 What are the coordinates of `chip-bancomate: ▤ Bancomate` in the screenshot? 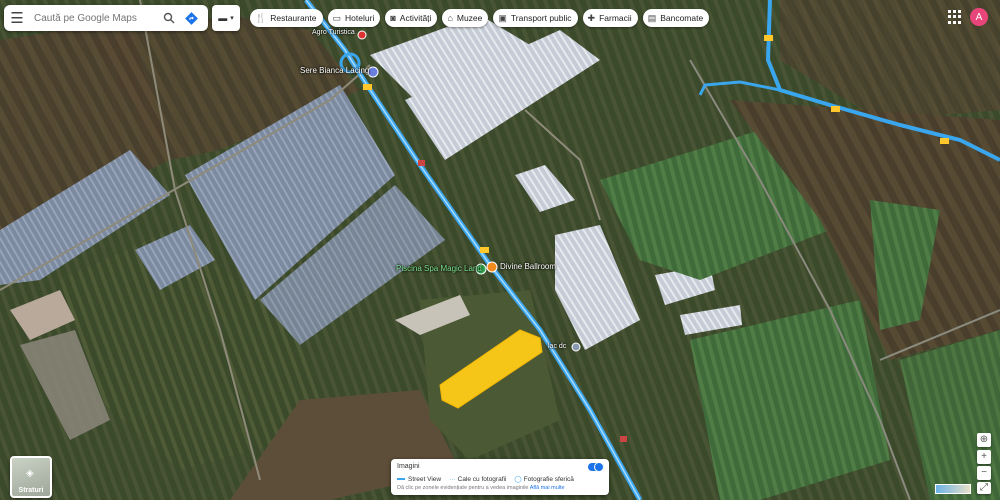 It's located at (676, 18).